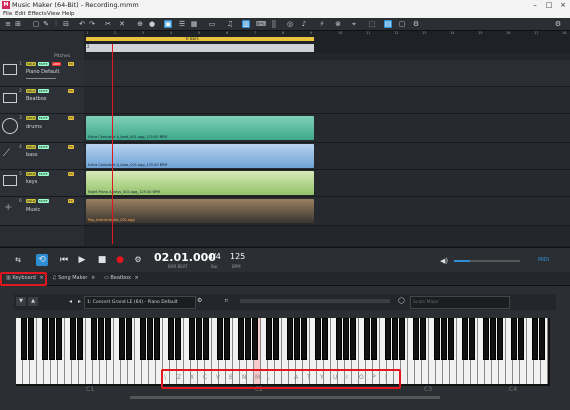  I want to click on beat-icon: ⣿, so click(274, 24).